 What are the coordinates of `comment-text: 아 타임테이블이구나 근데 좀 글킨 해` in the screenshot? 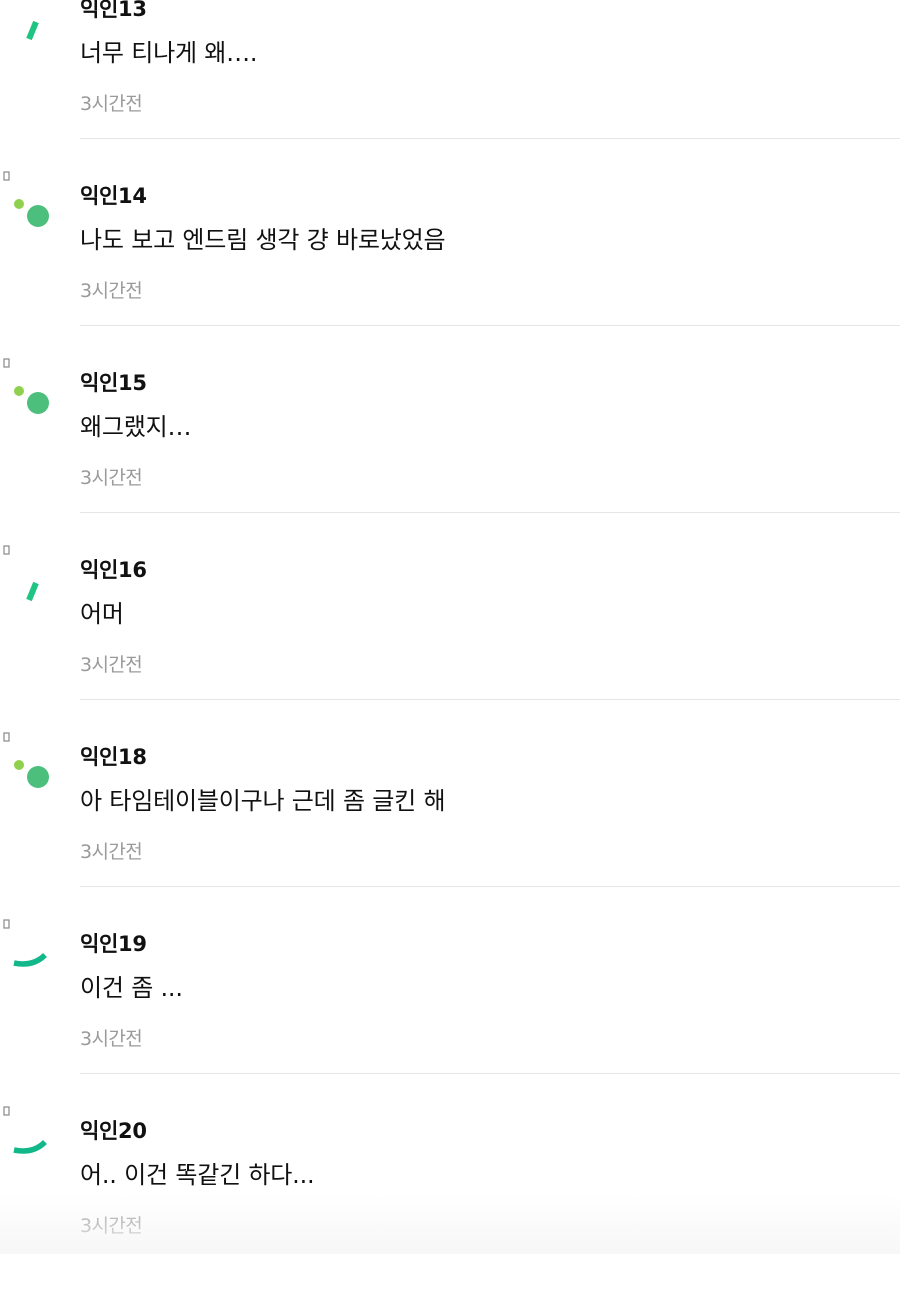 It's located at (263, 801).